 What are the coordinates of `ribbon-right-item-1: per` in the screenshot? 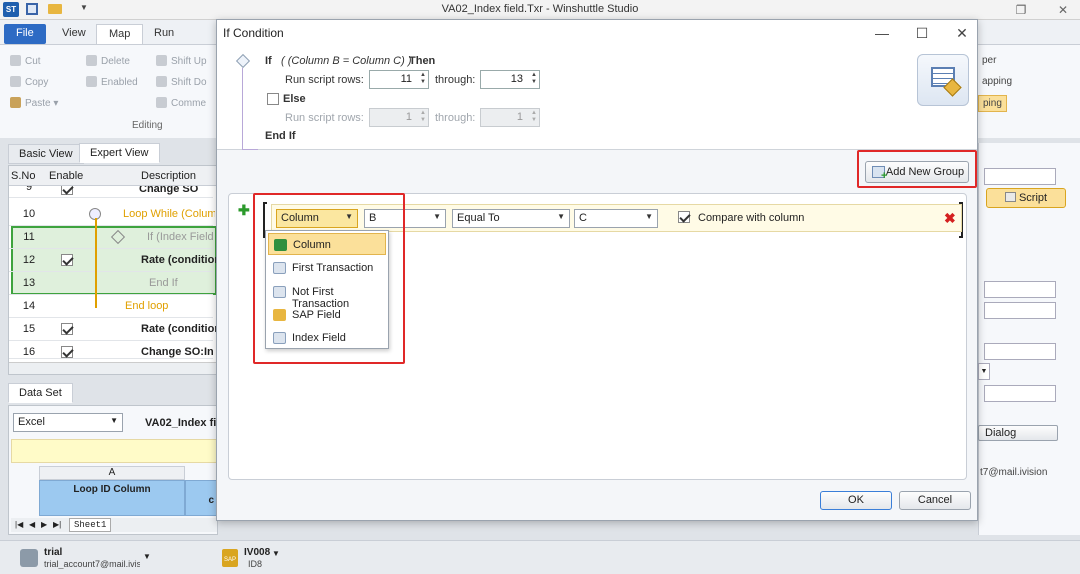 It's located at (989, 60).